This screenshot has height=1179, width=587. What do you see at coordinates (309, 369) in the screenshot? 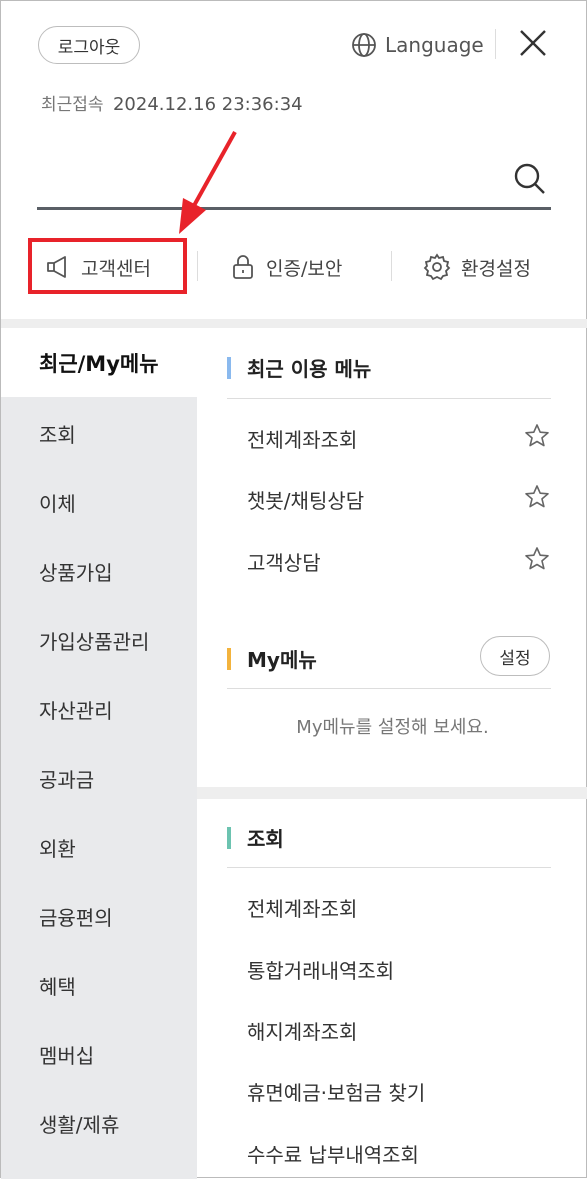
I see `recent-title-text: 최근 이용 메뉴` at bounding box center [309, 369].